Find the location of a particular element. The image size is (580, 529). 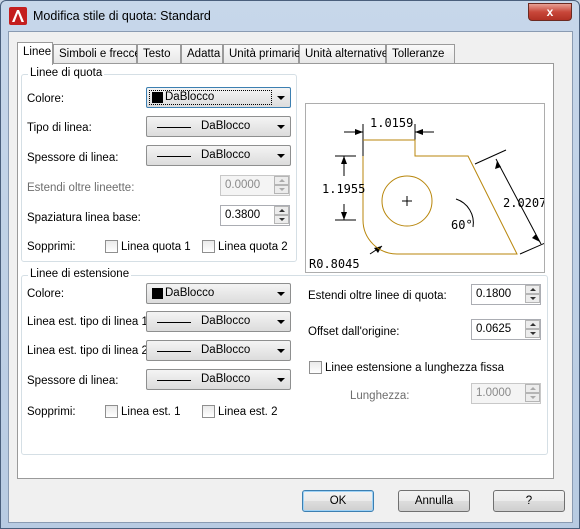

baseline-spacing-spinner: 0.3800 is located at coordinates (255, 215).